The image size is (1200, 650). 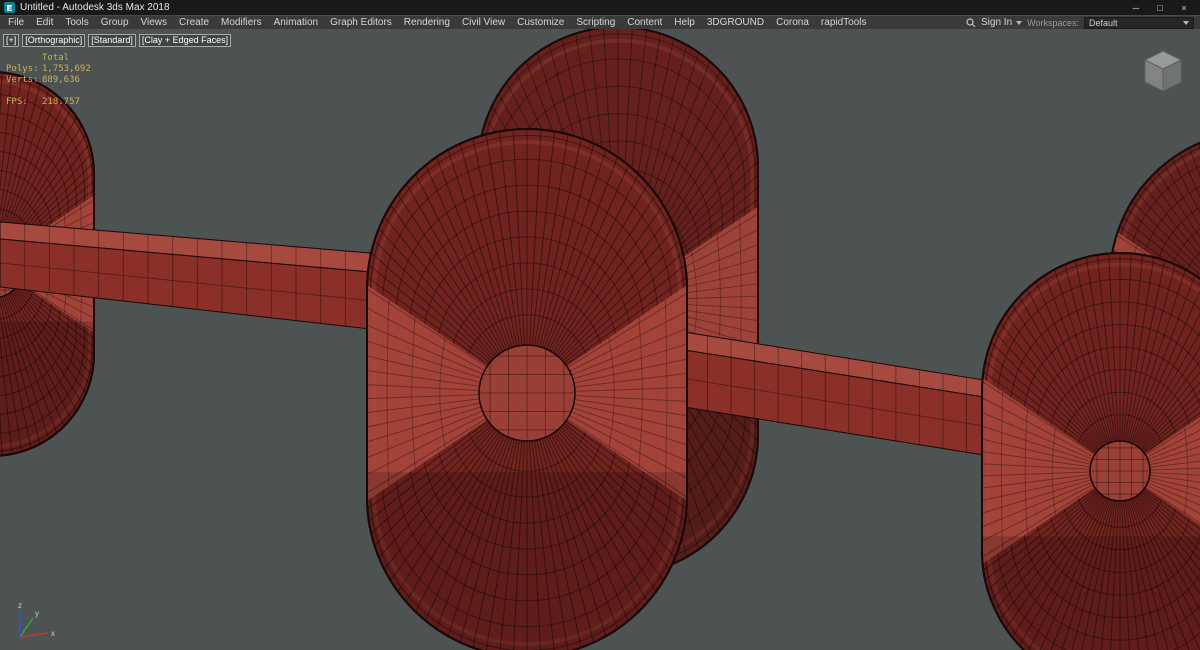 What do you see at coordinates (241, 22) in the screenshot?
I see `menu-item-modifiers: Modifiers` at bounding box center [241, 22].